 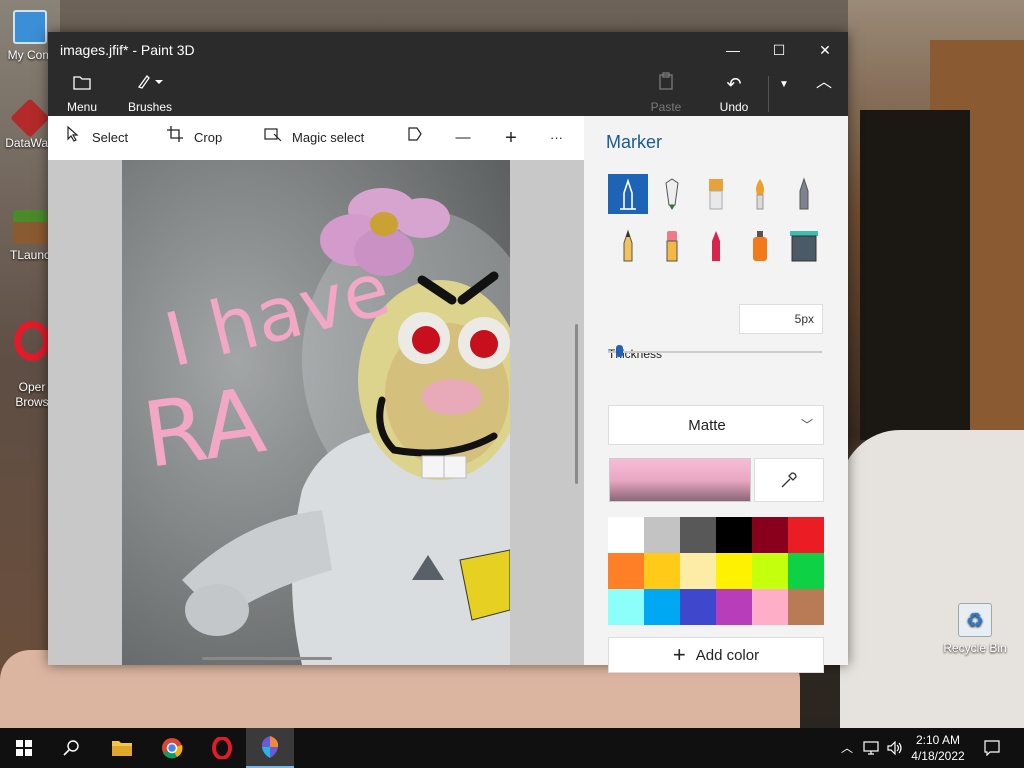 I want to click on file-explorer-icon, so click(x=122, y=748).